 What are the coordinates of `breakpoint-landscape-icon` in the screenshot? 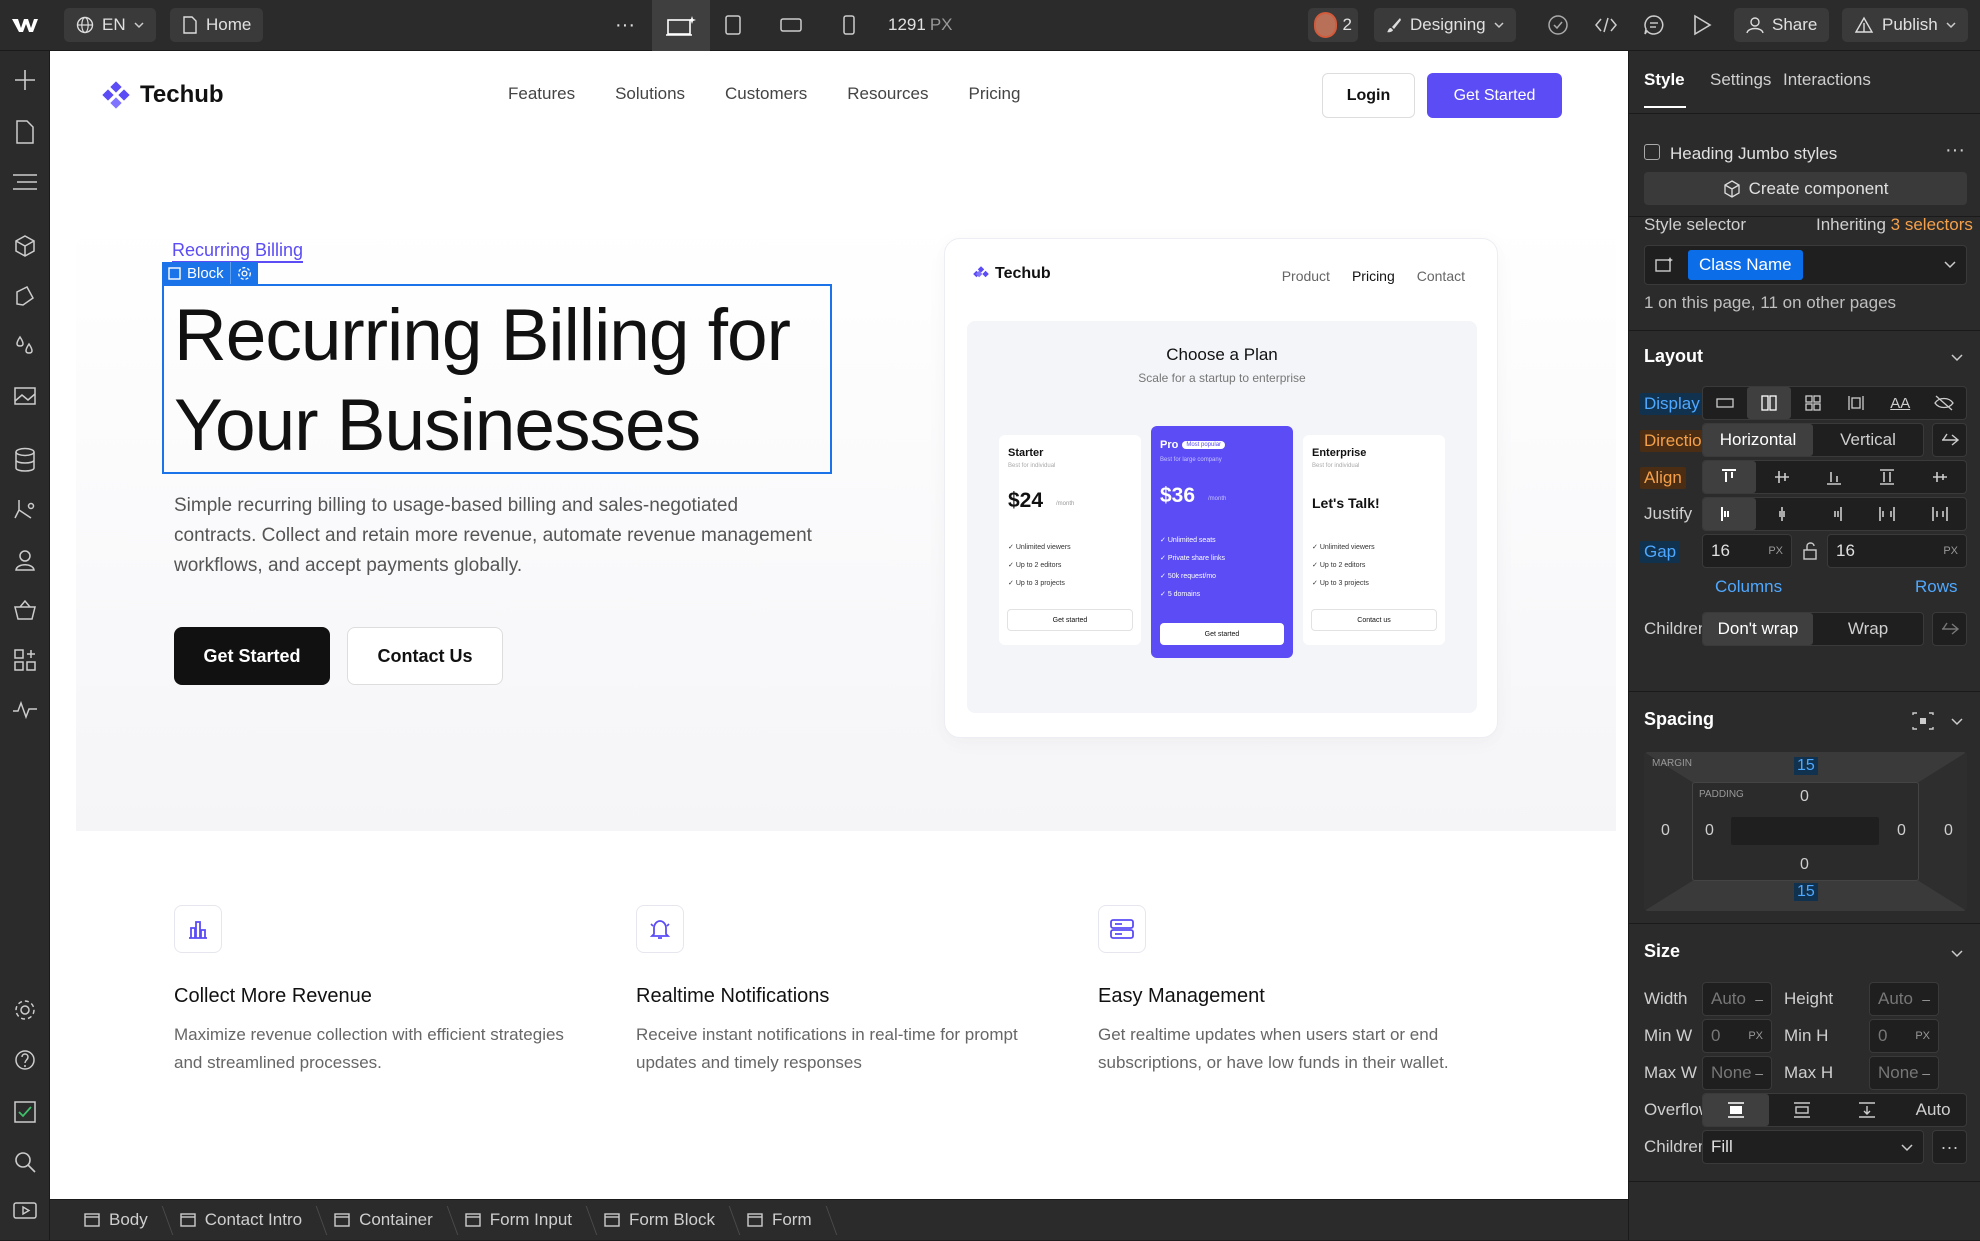 It's located at (791, 25).